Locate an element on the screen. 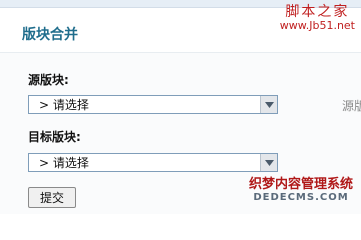  page-title: 版块合并 is located at coordinates (50, 35).